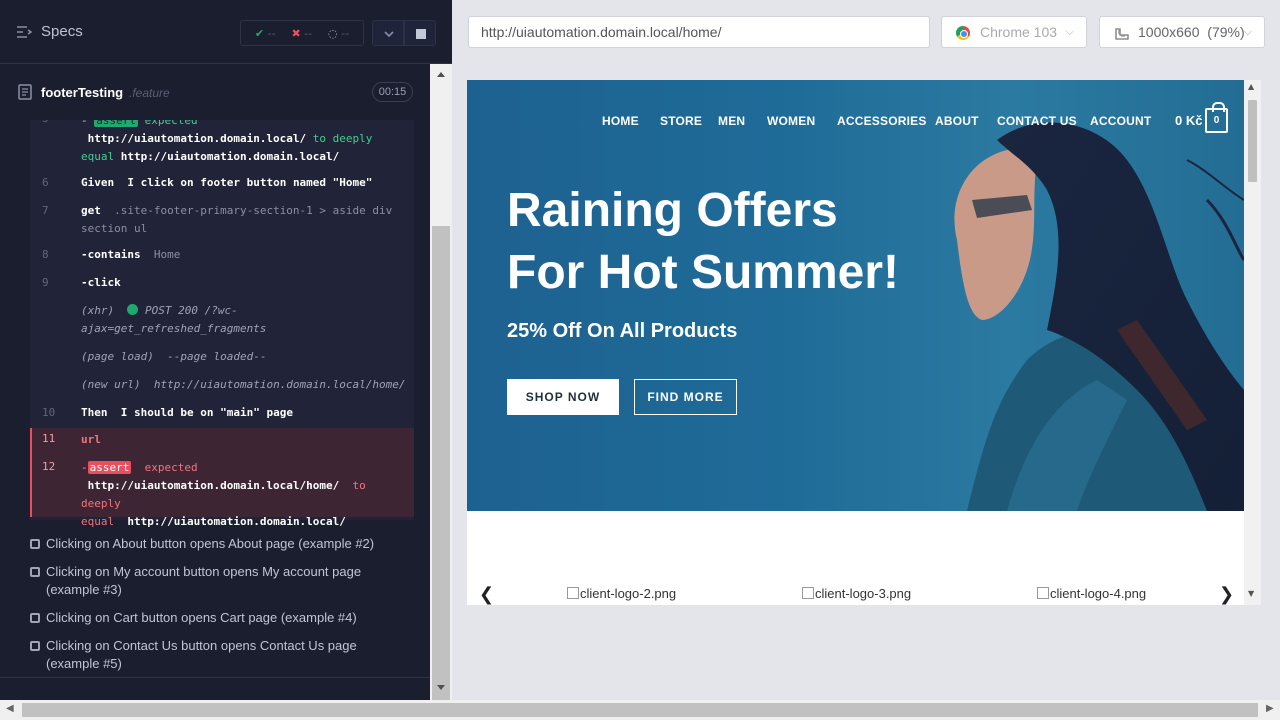  What do you see at coordinates (222, 414) in the screenshot?
I see `command-row: 10 Then I should be on "main" page` at bounding box center [222, 414].